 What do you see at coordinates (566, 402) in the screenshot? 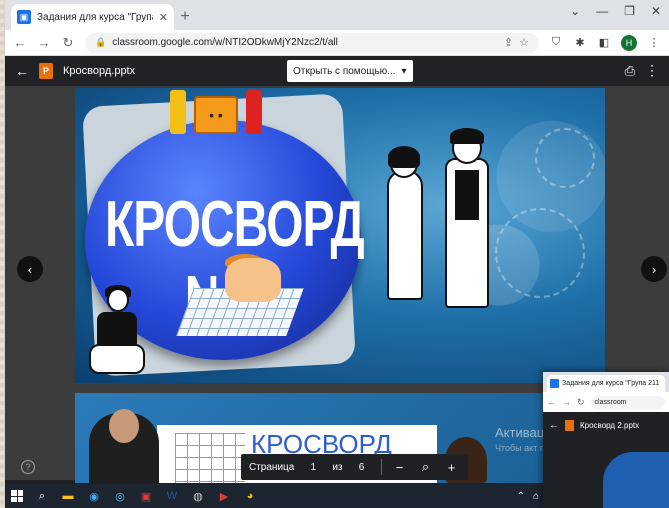
I see `mini-forward-icon: →` at bounding box center [566, 402].